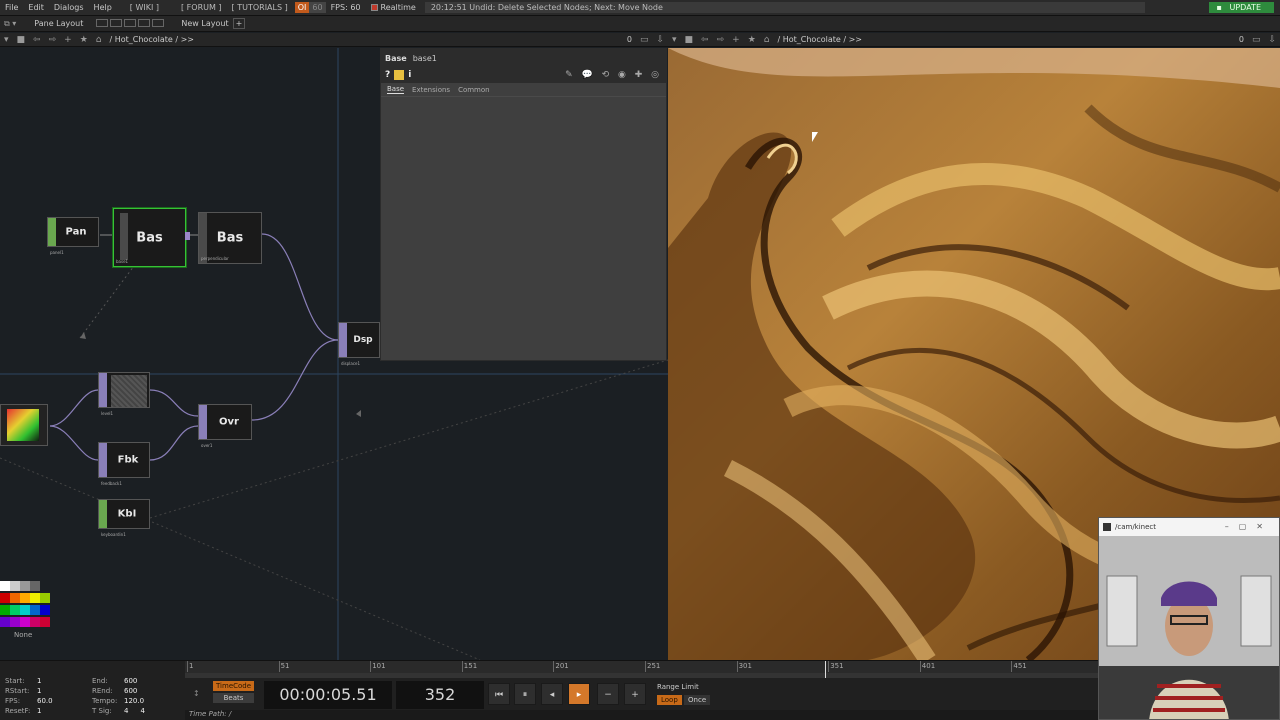 This screenshot has height=720, width=1280. Describe the element at coordinates (523, 90) in the screenshot. I see `parameter-tabs: Base Extensions Common` at that location.